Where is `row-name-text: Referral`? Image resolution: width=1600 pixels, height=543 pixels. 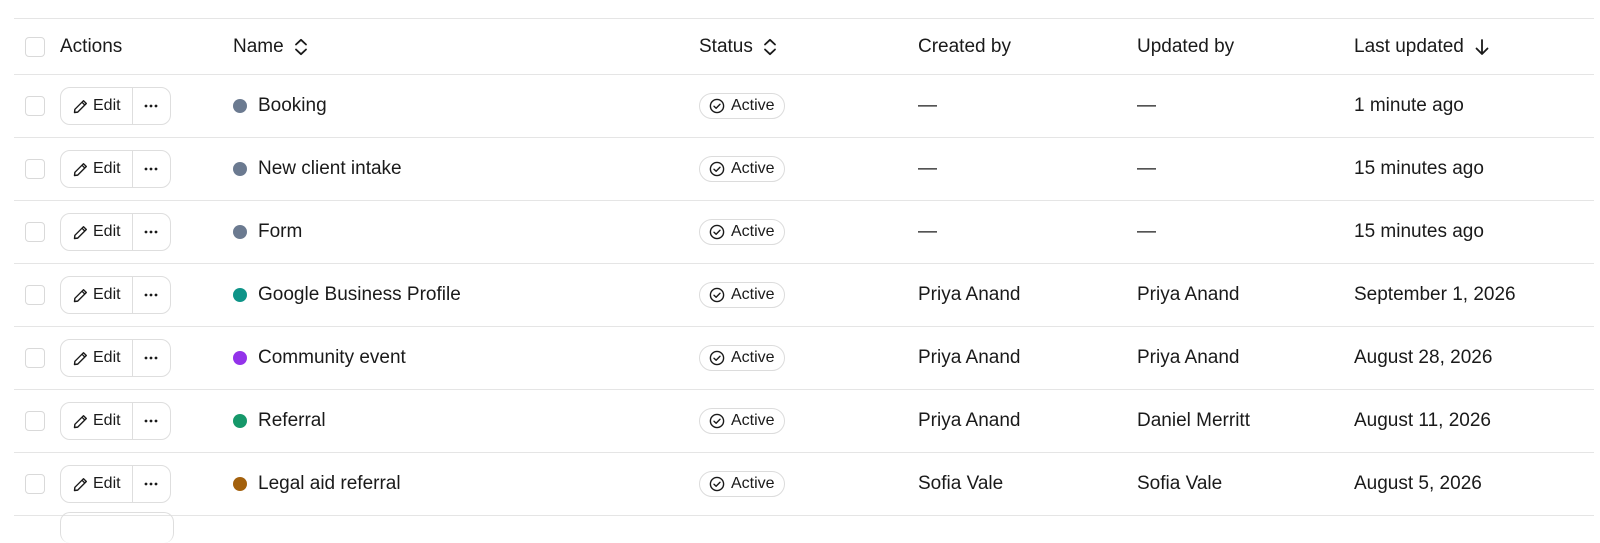
row-name-text: Referral is located at coordinates (292, 421).